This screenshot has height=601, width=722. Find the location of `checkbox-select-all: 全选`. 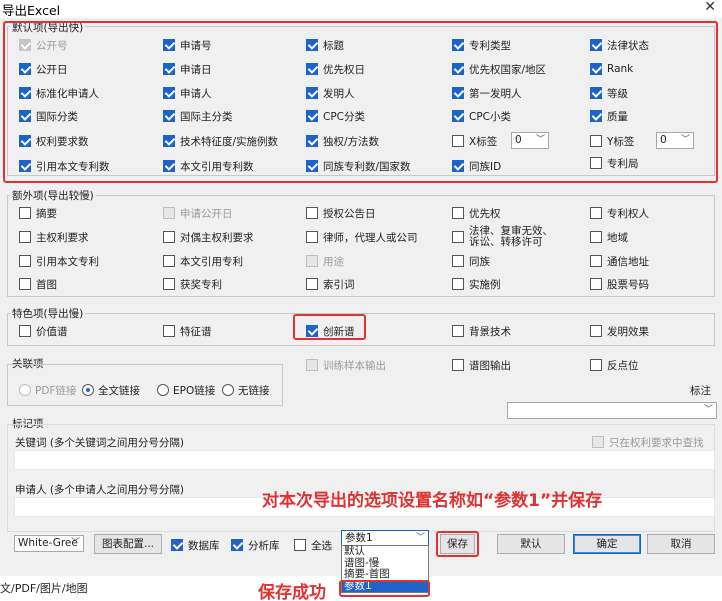

checkbox-select-all: 全选 is located at coordinates (313, 545).